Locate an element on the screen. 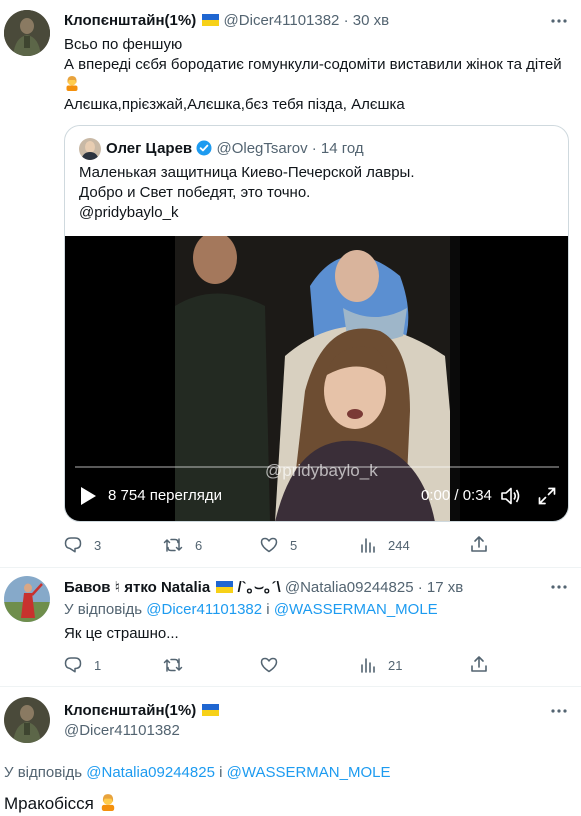 This screenshot has width=581, height=816. author-name: Бавов ♮ ятко Natalia is located at coordinates (137, 587).